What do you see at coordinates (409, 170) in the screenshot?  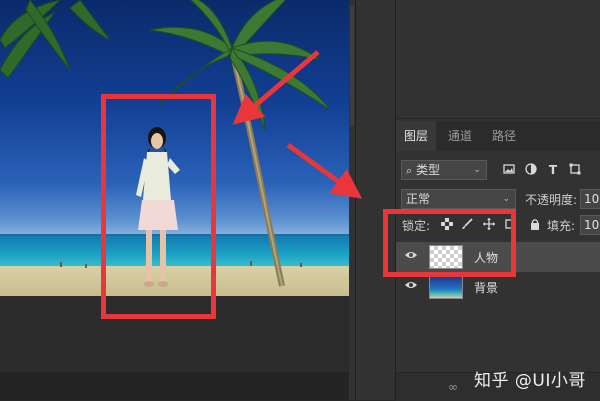 I see `search-icon: ⌕` at bounding box center [409, 170].